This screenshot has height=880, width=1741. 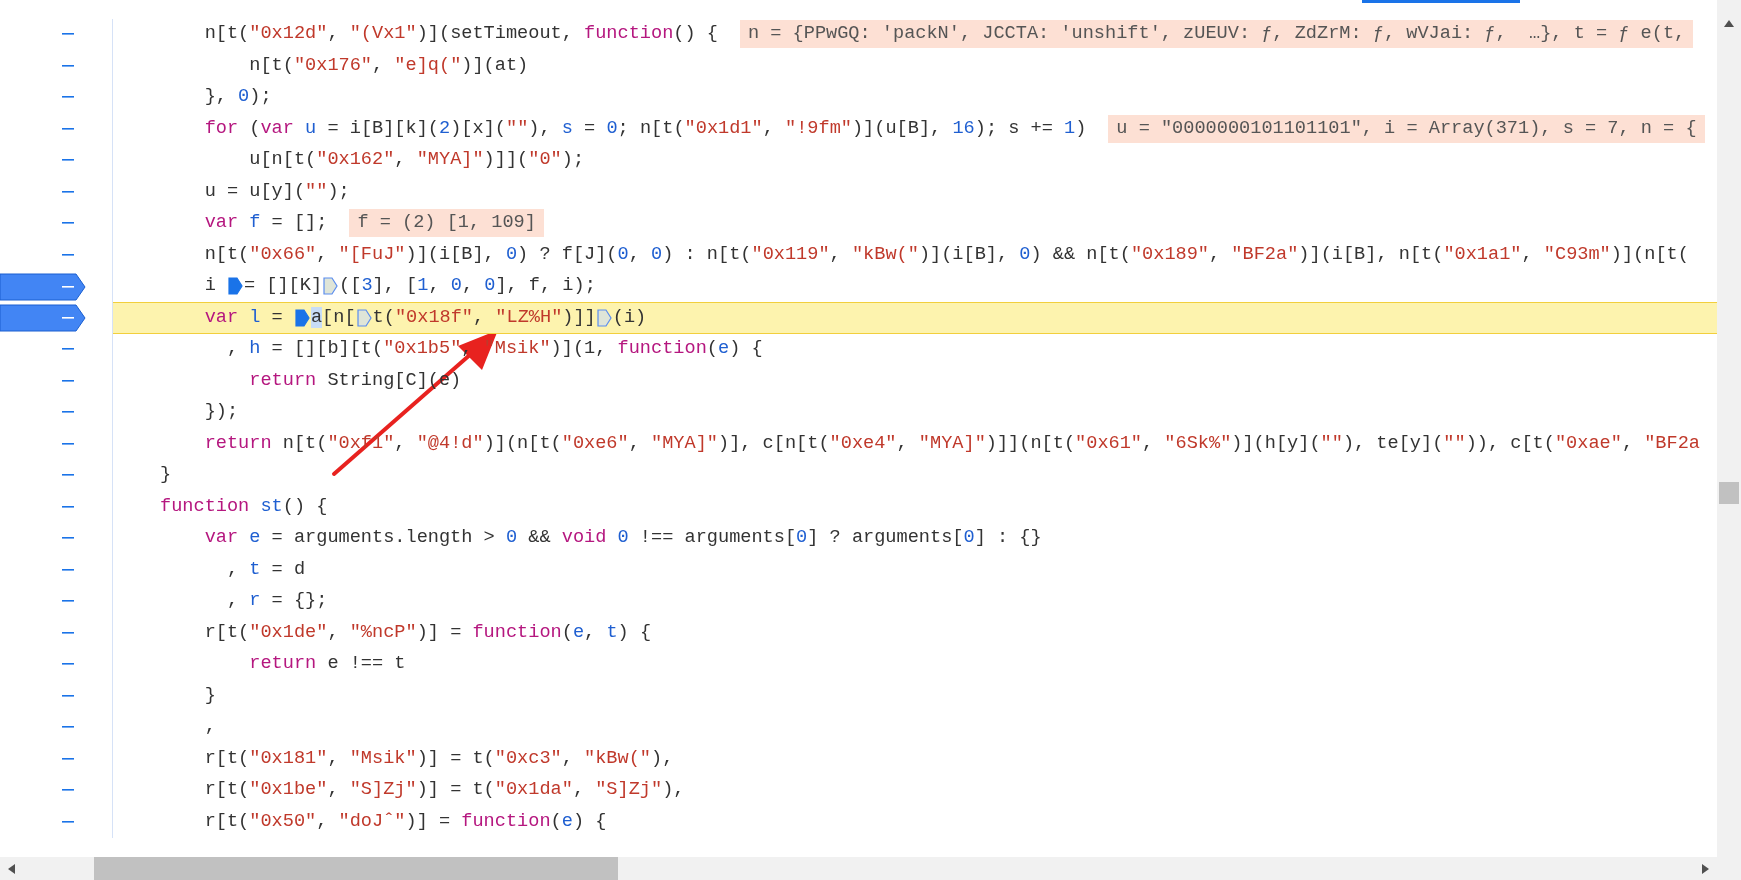 What do you see at coordinates (265, 569) in the screenshot?
I see `code-text: , t = d` at bounding box center [265, 569].